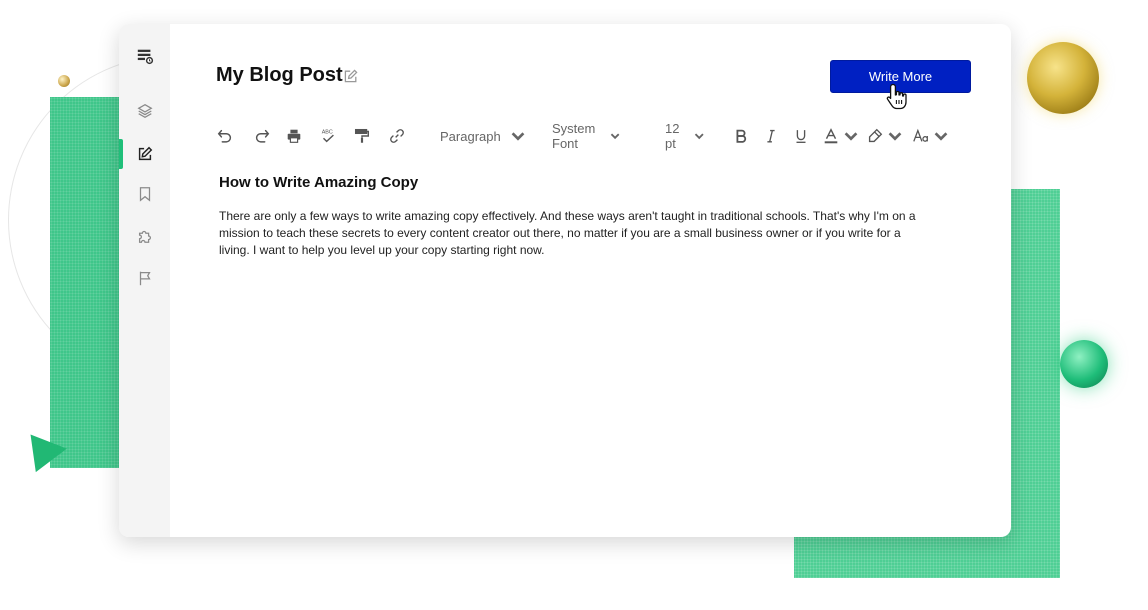 The image size is (1148, 610). I want to click on decorative-bead, so click(64, 81).